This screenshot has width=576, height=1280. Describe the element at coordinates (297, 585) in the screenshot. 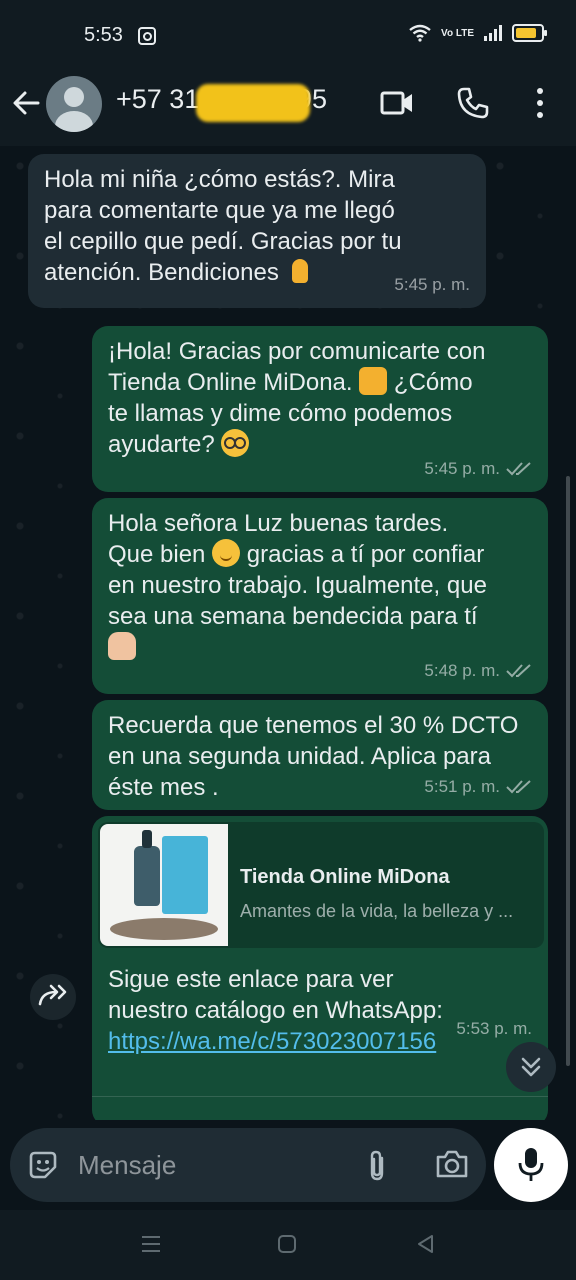

I see `message-text: en nuestro trabajo. Igualmente, que` at that location.